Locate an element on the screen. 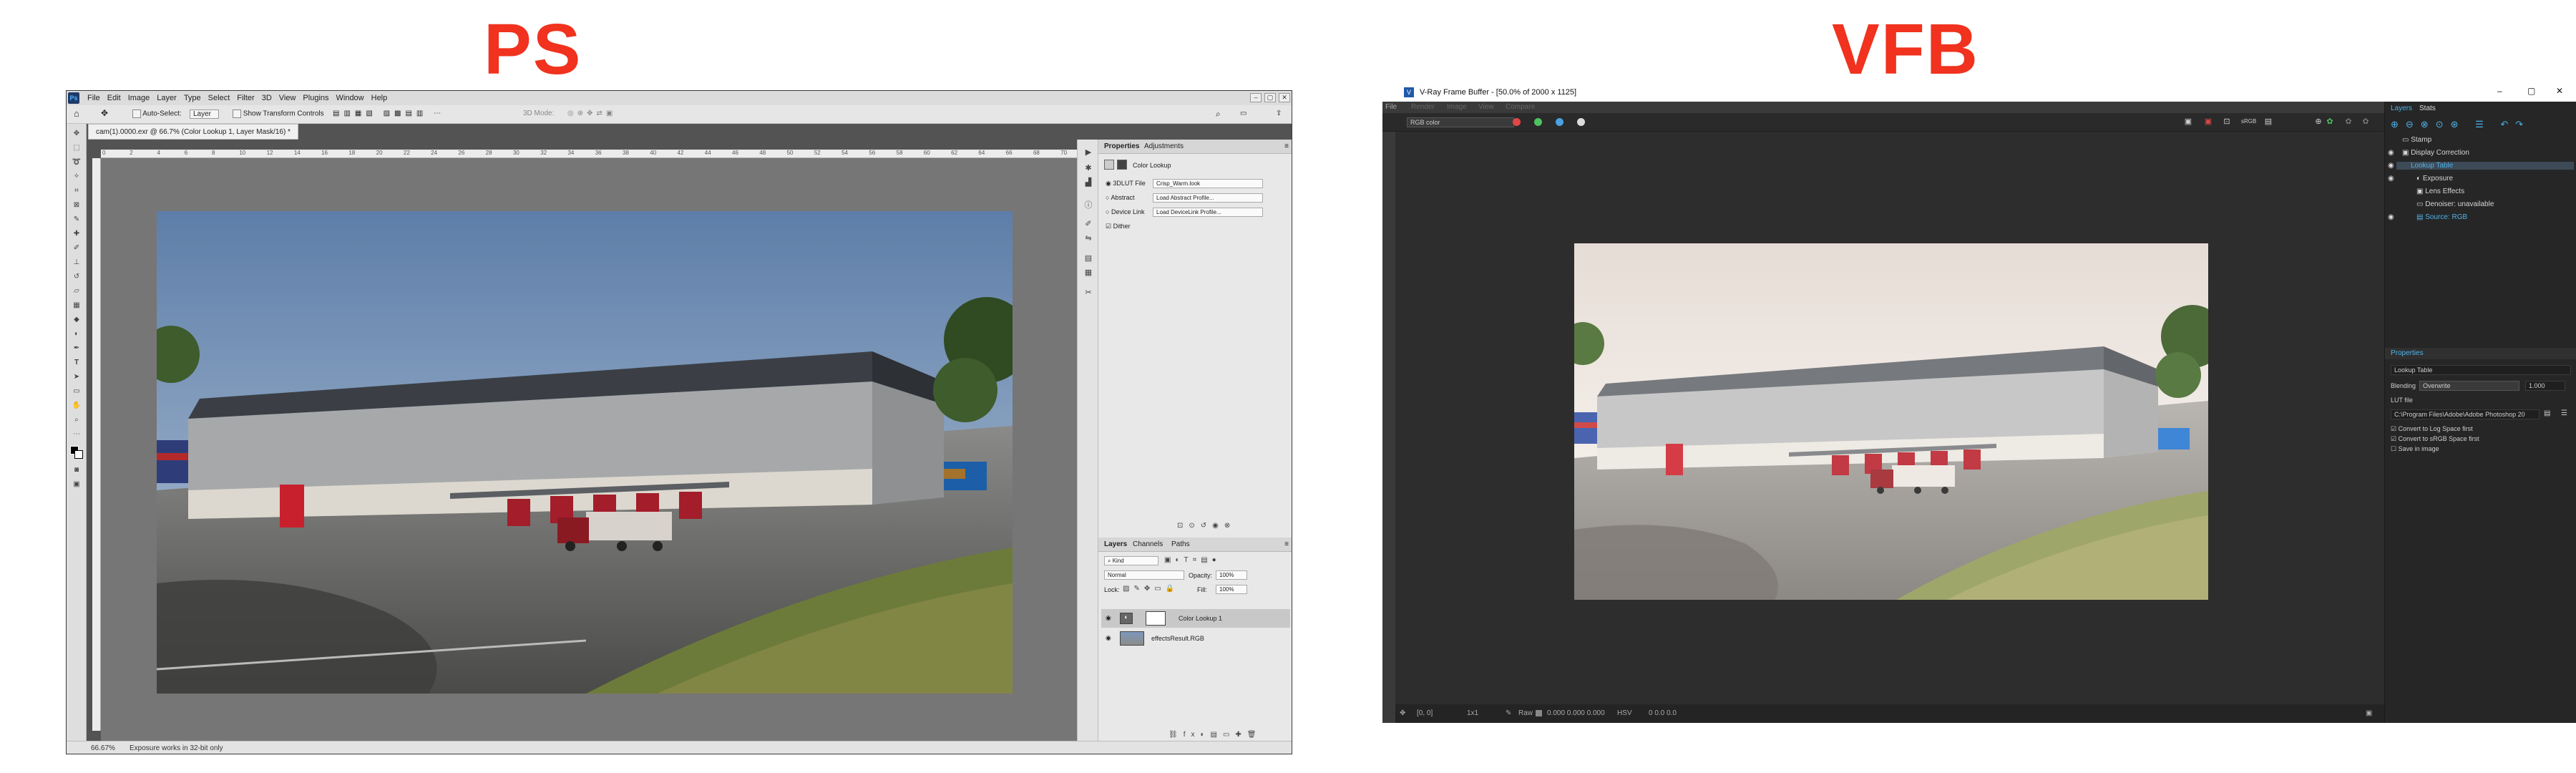  menu-file: File is located at coordinates (94, 98).